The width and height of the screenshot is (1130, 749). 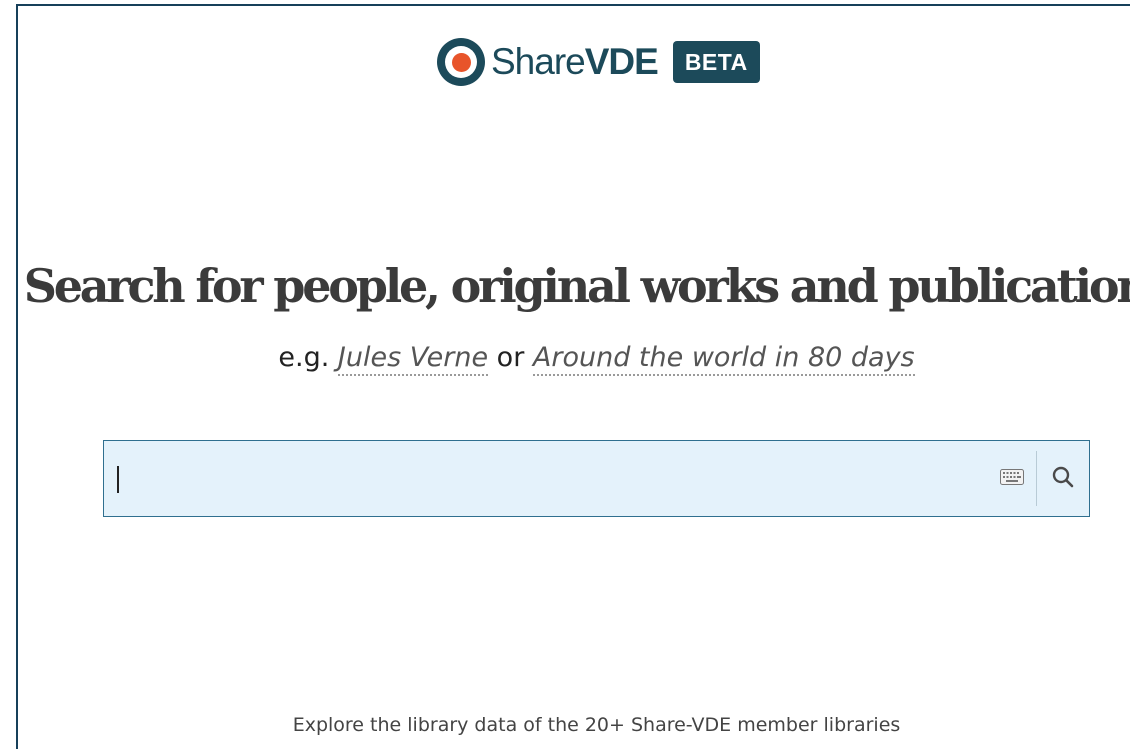 What do you see at coordinates (723, 359) in the screenshot?
I see `example-link-around-the-world: Around the world in 80 days` at bounding box center [723, 359].